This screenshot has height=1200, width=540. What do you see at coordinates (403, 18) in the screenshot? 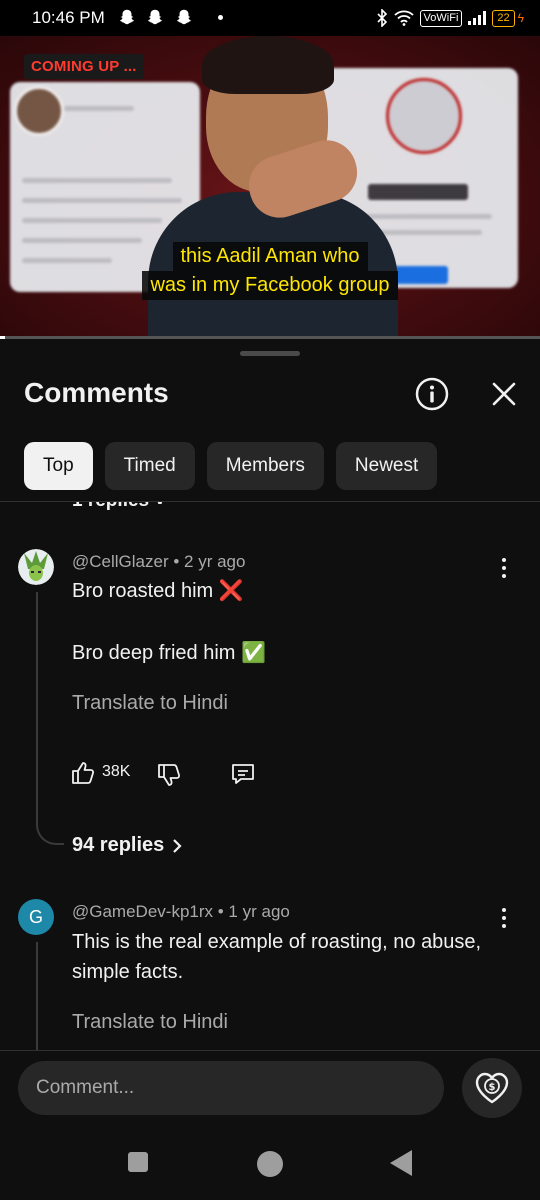
I see `wifi-icon` at bounding box center [403, 18].